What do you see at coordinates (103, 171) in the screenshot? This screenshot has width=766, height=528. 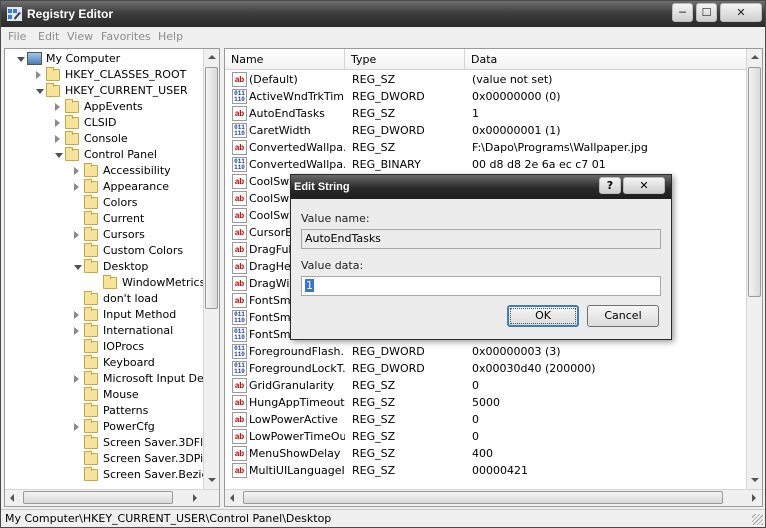 I see `tree-item: Accessibility` at bounding box center [103, 171].